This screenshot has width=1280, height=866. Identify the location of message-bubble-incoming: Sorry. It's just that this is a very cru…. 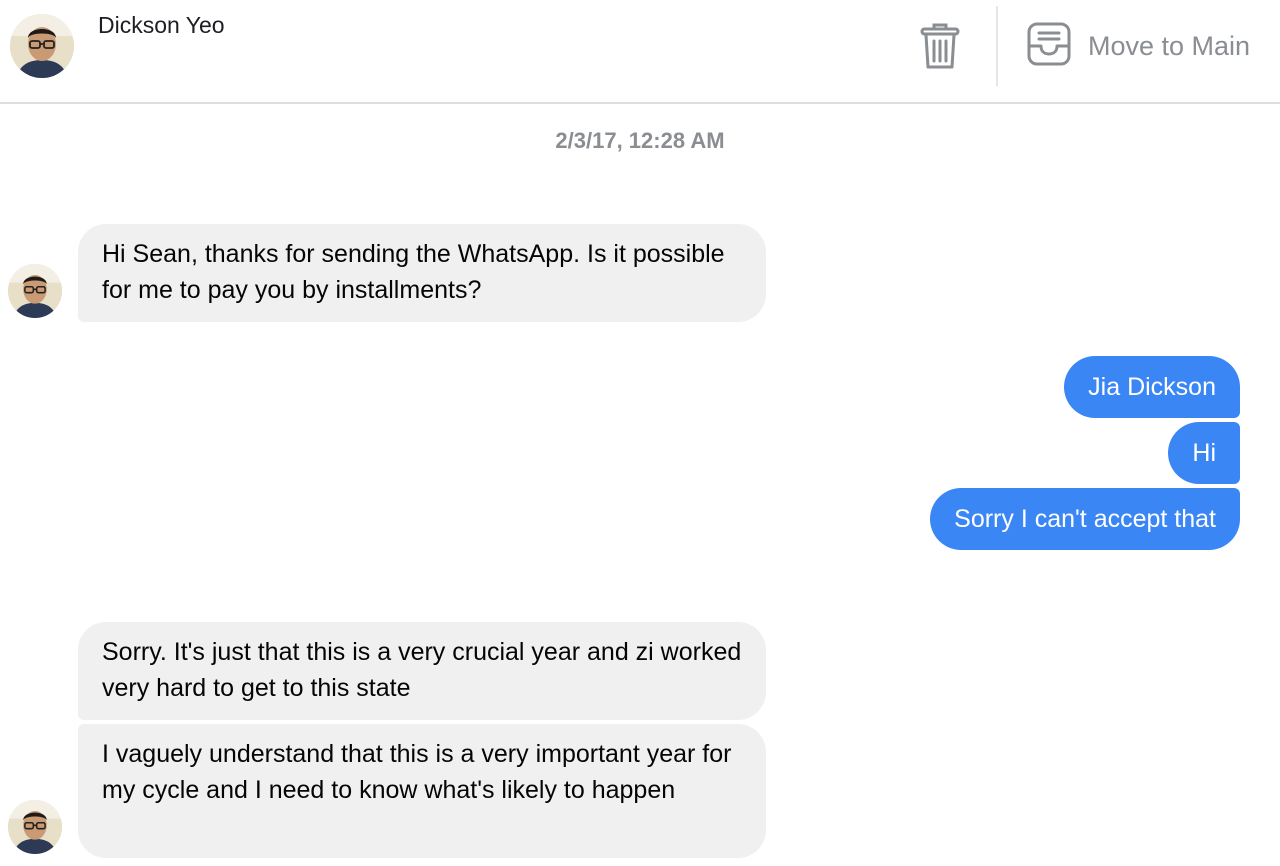
(422, 671).